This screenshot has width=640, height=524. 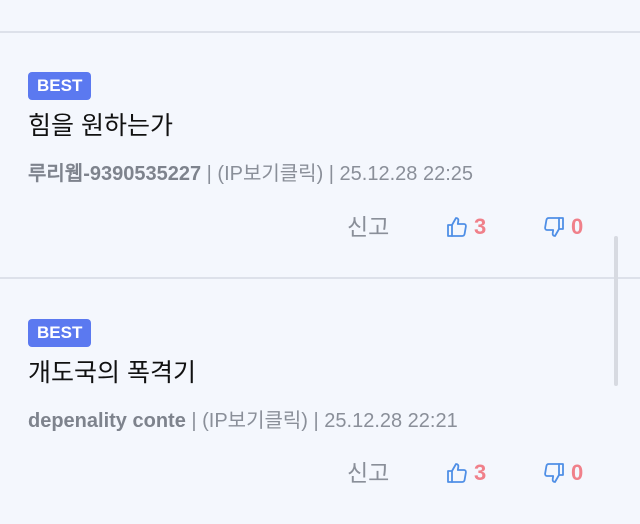 What do you see at coordinates (320, 278) in the screenshot?
I see `comment-divider` at bounding box center [320, 278].